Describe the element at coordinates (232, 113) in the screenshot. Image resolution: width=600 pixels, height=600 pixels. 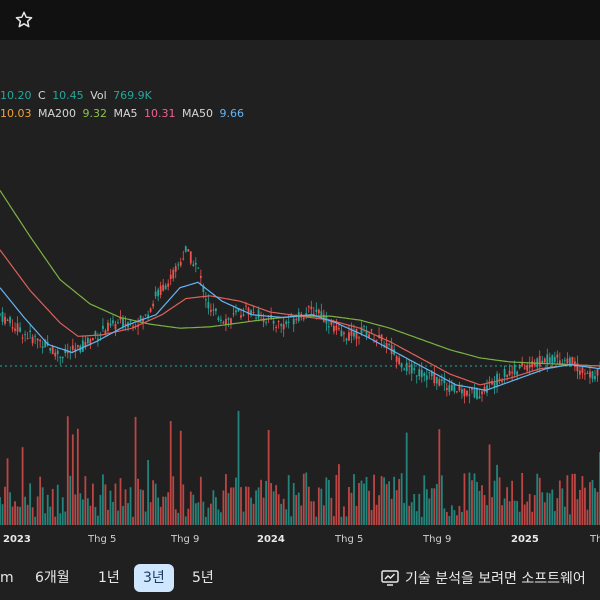
I see `legend-ma50-value: 9.66` at that location.